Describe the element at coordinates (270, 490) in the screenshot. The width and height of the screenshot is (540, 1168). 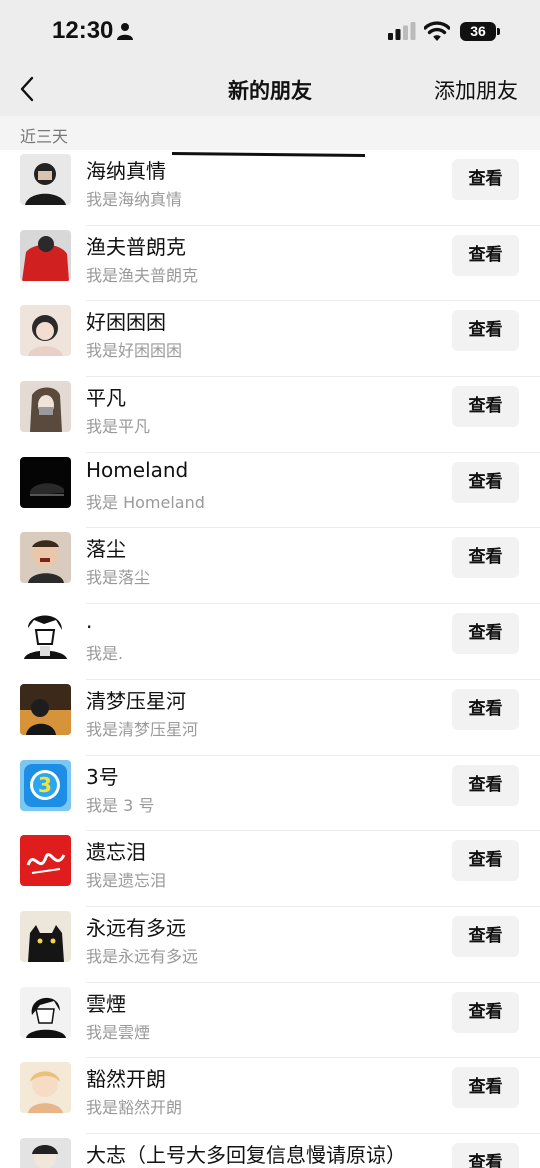
I see `list-item: Homeland 我是 Homeland 查看` at that location.